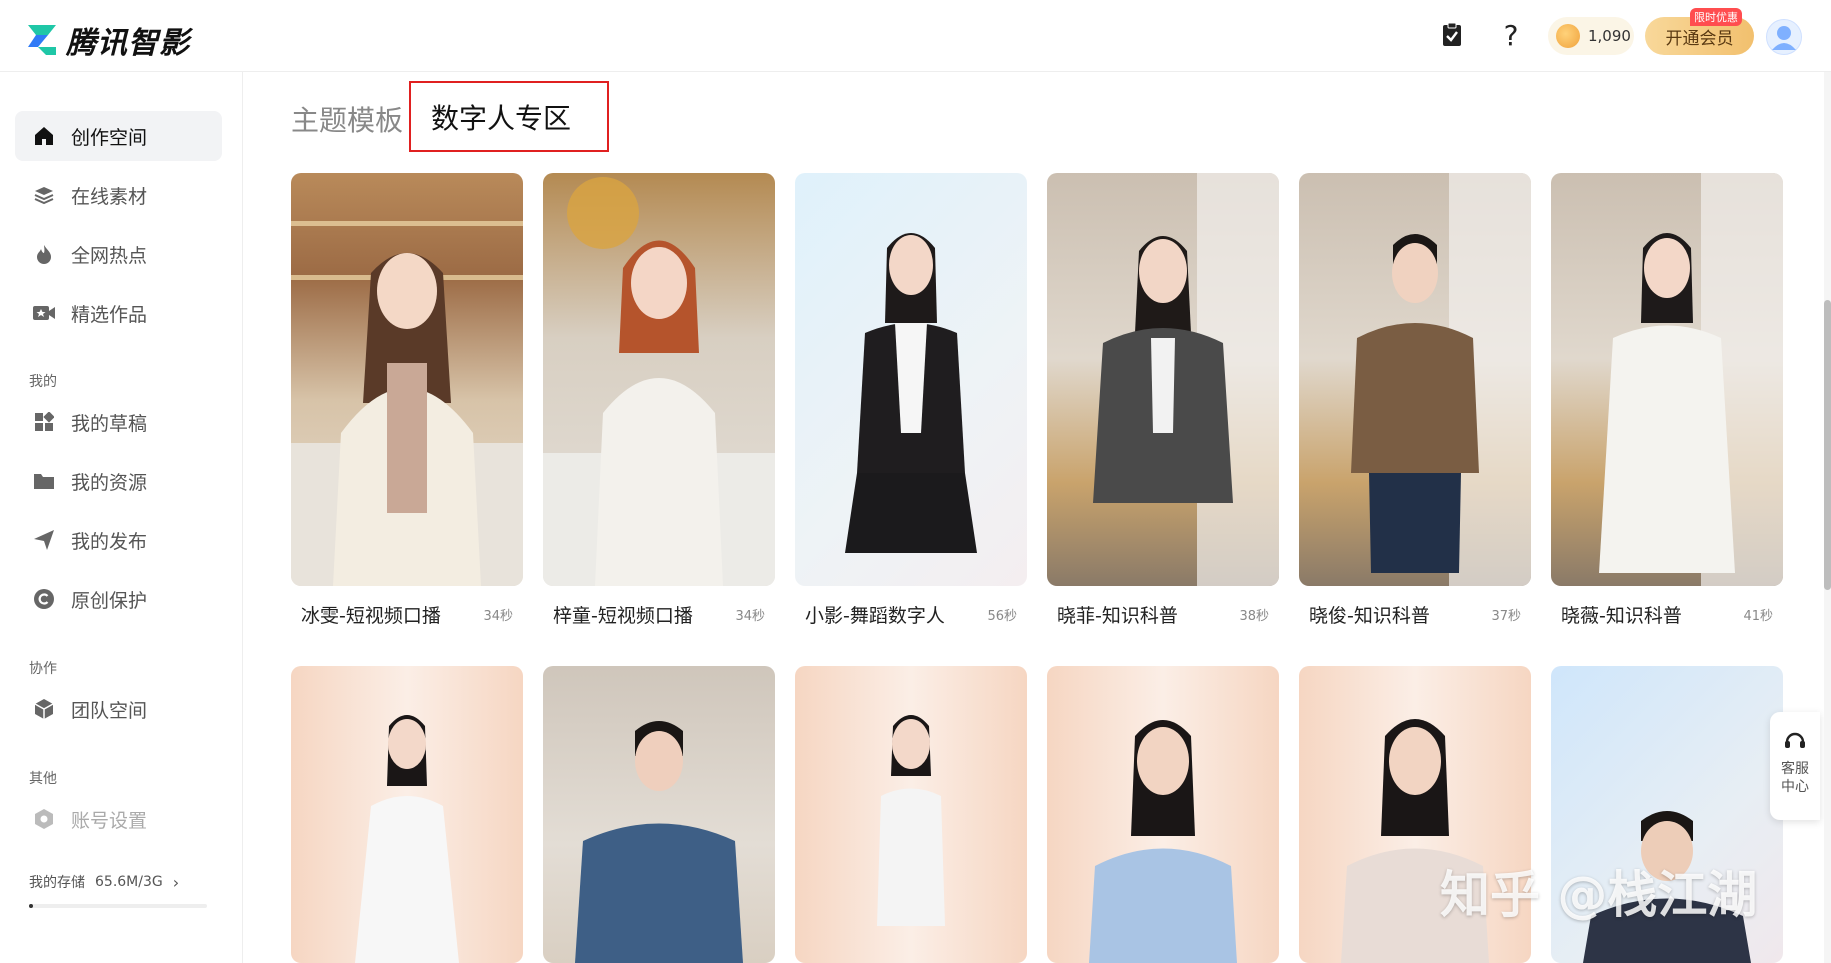  I want to click on sidebar-item-hot-topics: 全网热点, so click(118, 254).